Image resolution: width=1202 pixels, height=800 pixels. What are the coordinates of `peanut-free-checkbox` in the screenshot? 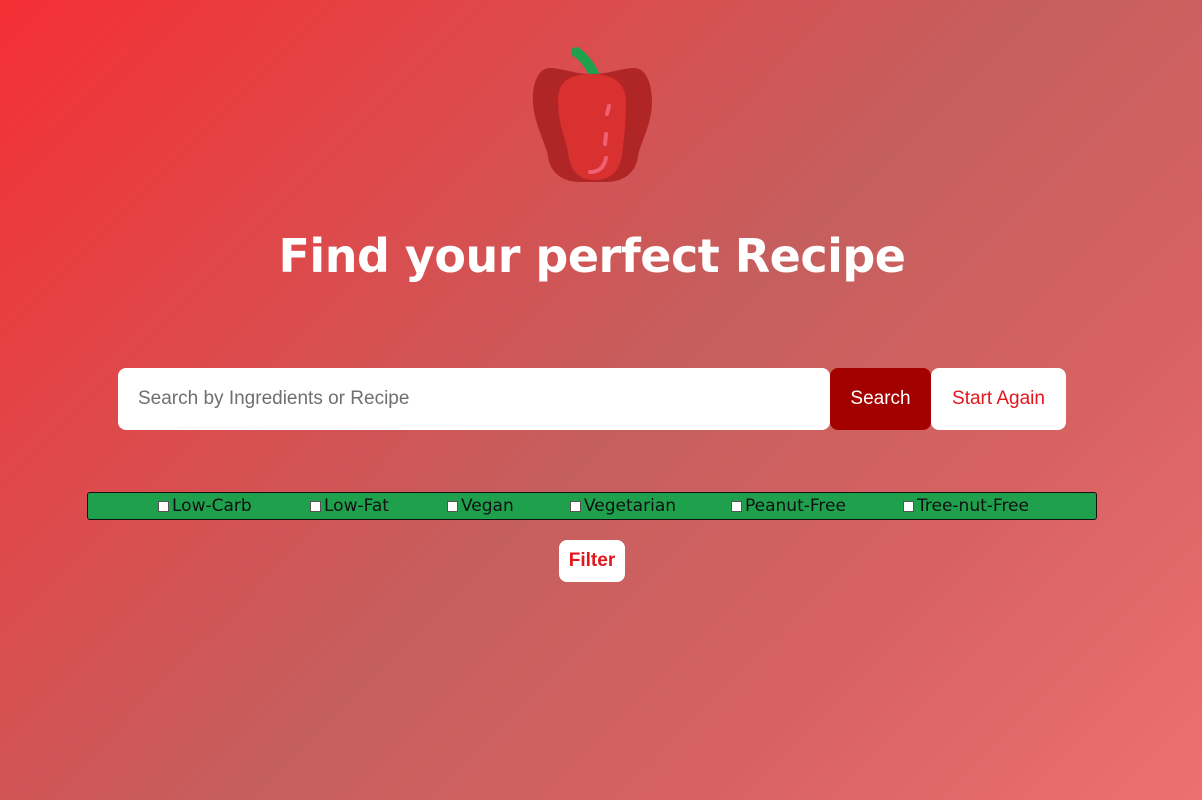 It's located at (736, 506).